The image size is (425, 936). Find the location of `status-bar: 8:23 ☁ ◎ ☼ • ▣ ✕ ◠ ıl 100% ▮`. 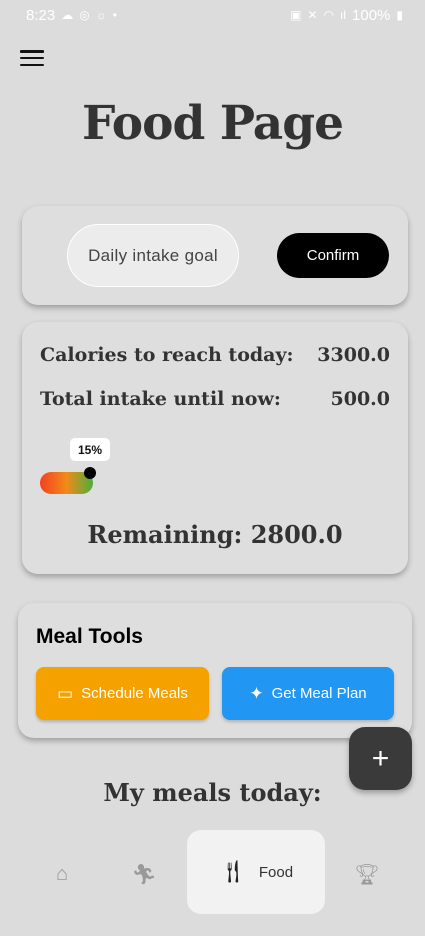

status-bar: 8:23 ☁ ◎ ☼ • ▣ ✕ ◠ ıl 100% ▮ is located at coordinates (212, 15).